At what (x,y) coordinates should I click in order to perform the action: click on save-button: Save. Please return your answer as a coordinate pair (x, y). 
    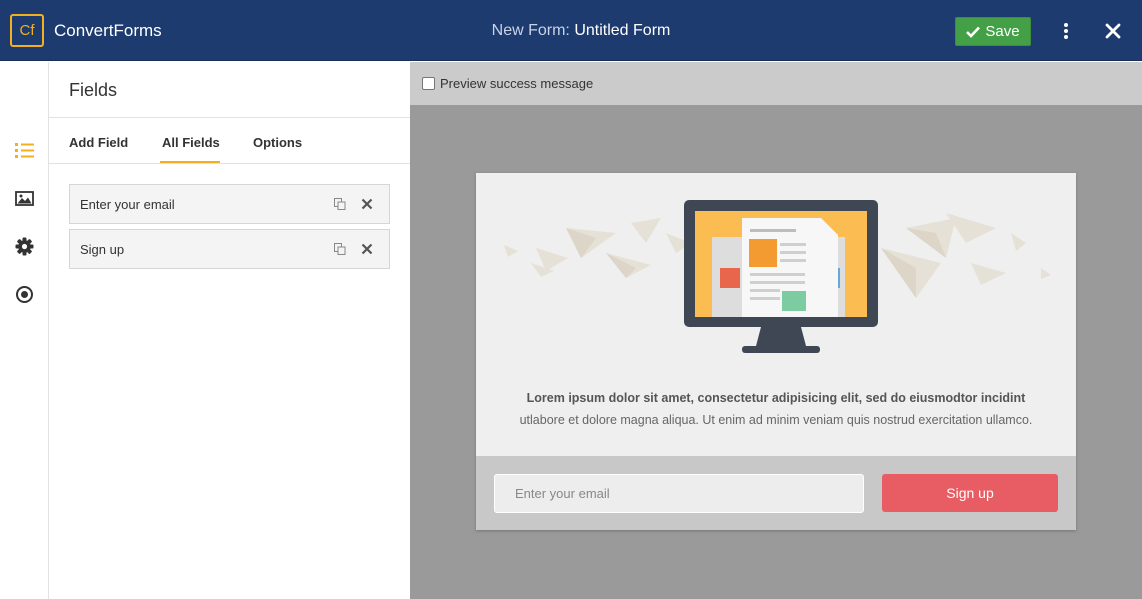
    Looking at the image, I should click on (993, 31).